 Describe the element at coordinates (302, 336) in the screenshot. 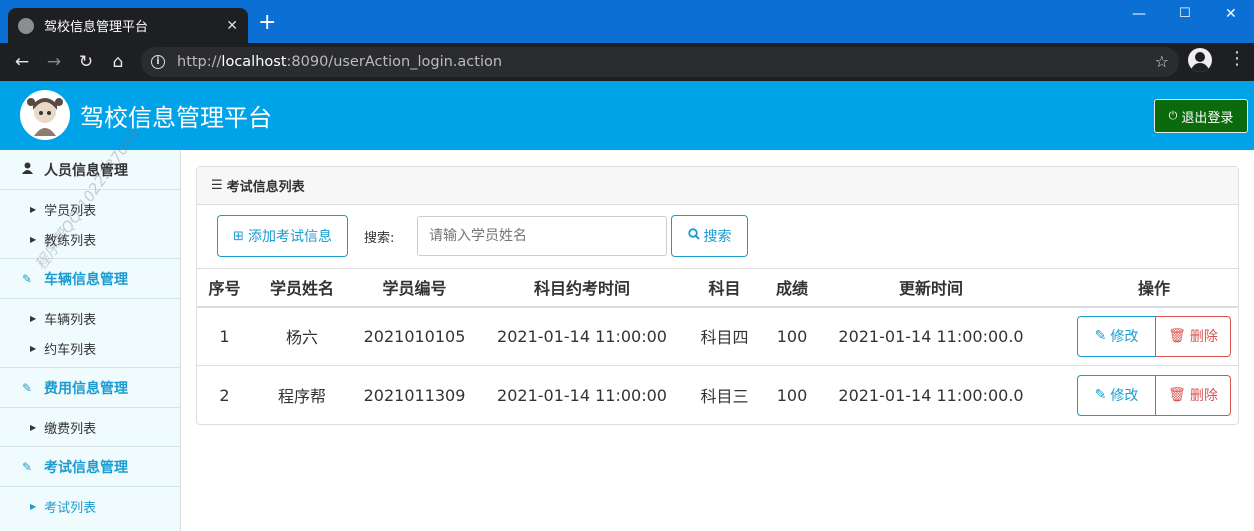

I see `cell: 杨六` at that location.